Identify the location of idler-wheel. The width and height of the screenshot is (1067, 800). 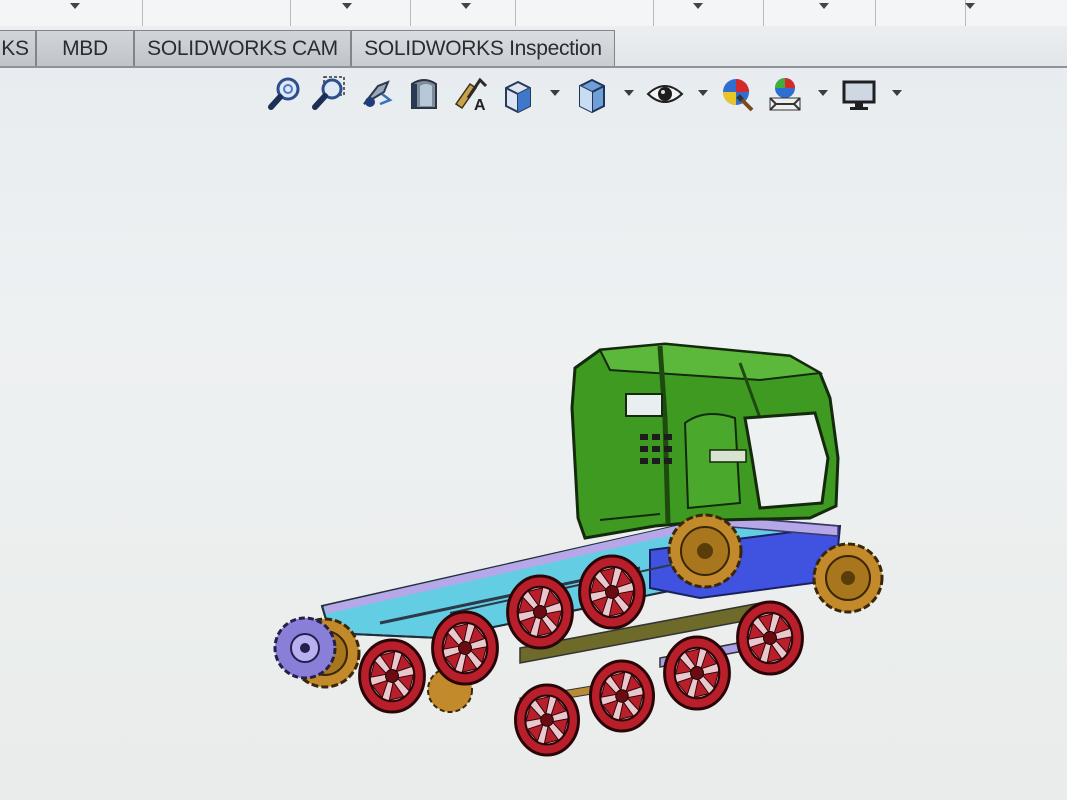
(305, 648).